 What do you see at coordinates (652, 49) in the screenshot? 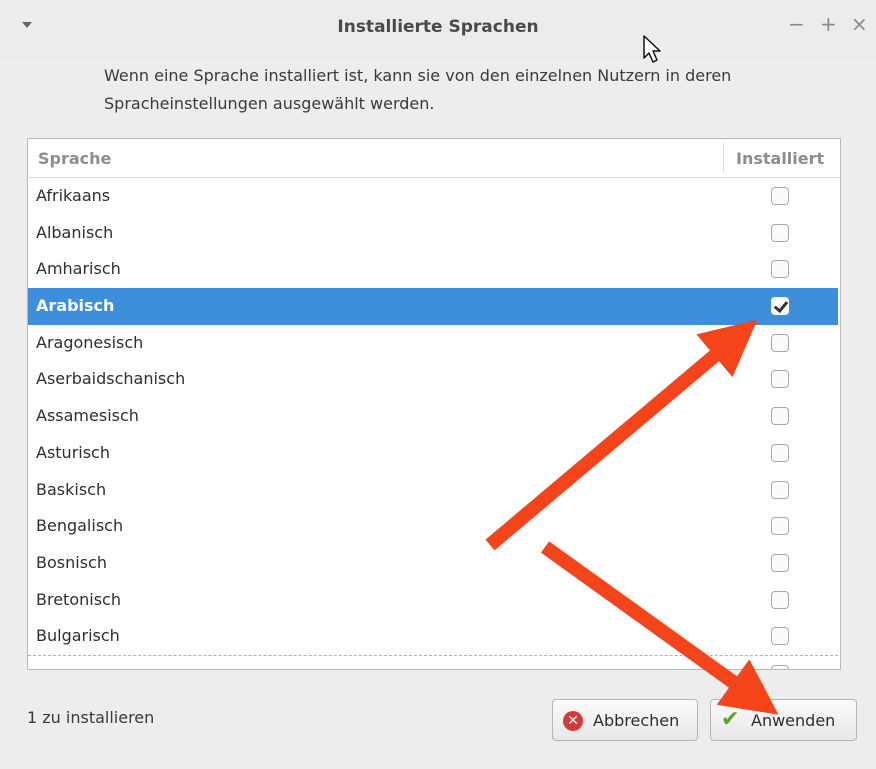
I see `mouse-cursor-icon` at bounding box center [652, 49].